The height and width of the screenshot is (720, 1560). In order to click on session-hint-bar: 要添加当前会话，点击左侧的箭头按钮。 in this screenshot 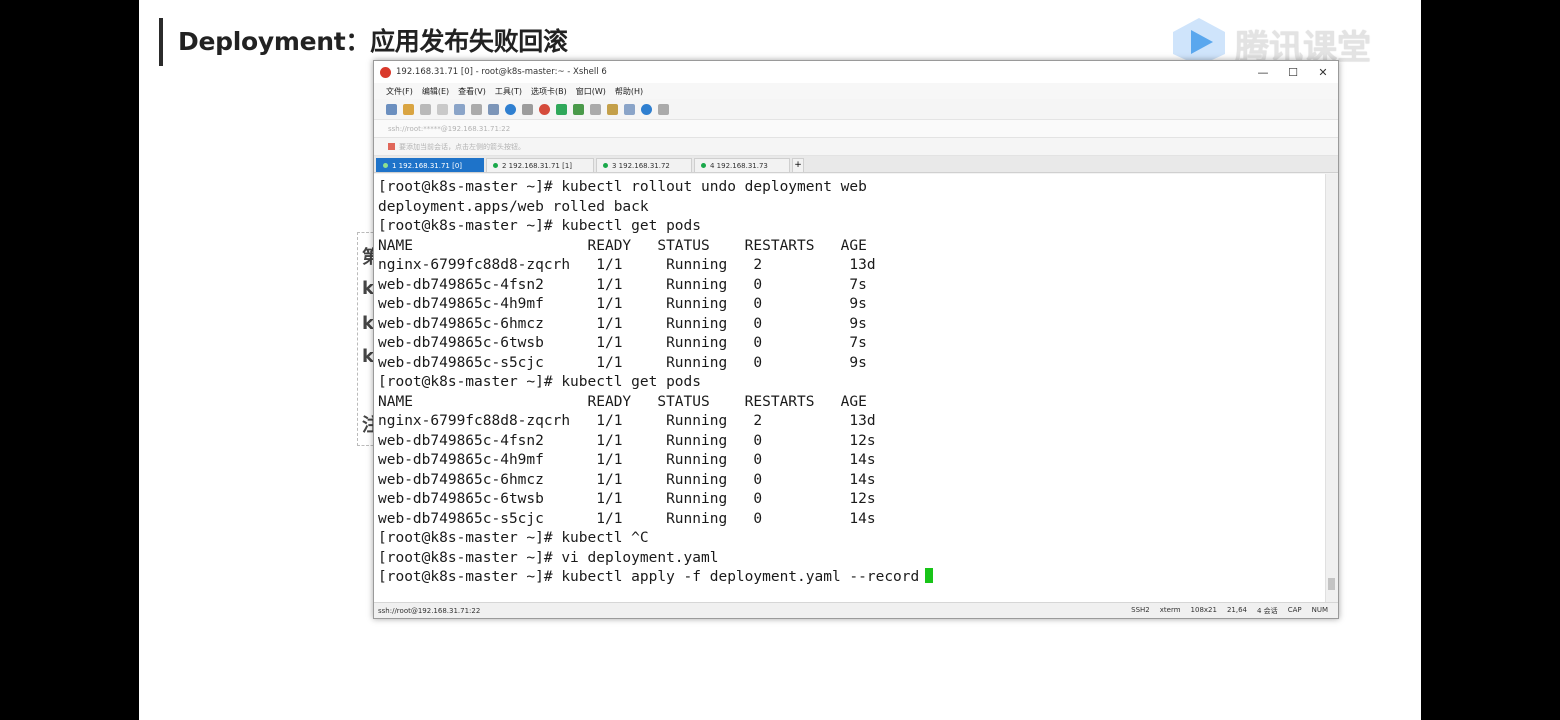, I will do `click(856, 147)`.